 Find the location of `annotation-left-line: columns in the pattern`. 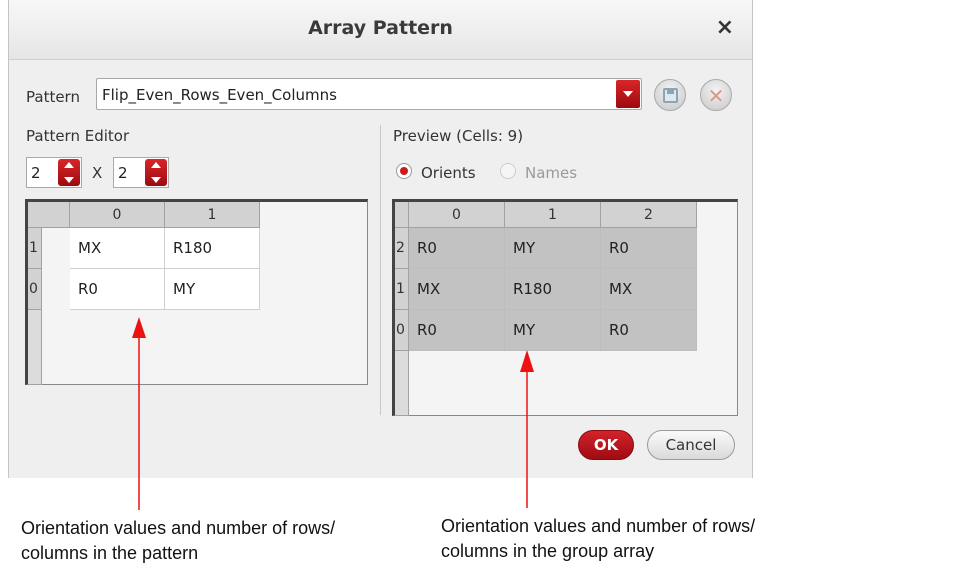

annotation-left-line: columns in the pattern is located at coordinates (110, 553).